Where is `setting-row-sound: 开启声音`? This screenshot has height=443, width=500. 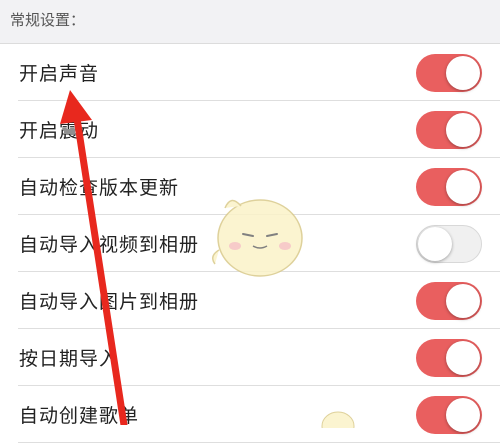
setting-row-sound: 开启声音 is located at coordinates (250, 72).